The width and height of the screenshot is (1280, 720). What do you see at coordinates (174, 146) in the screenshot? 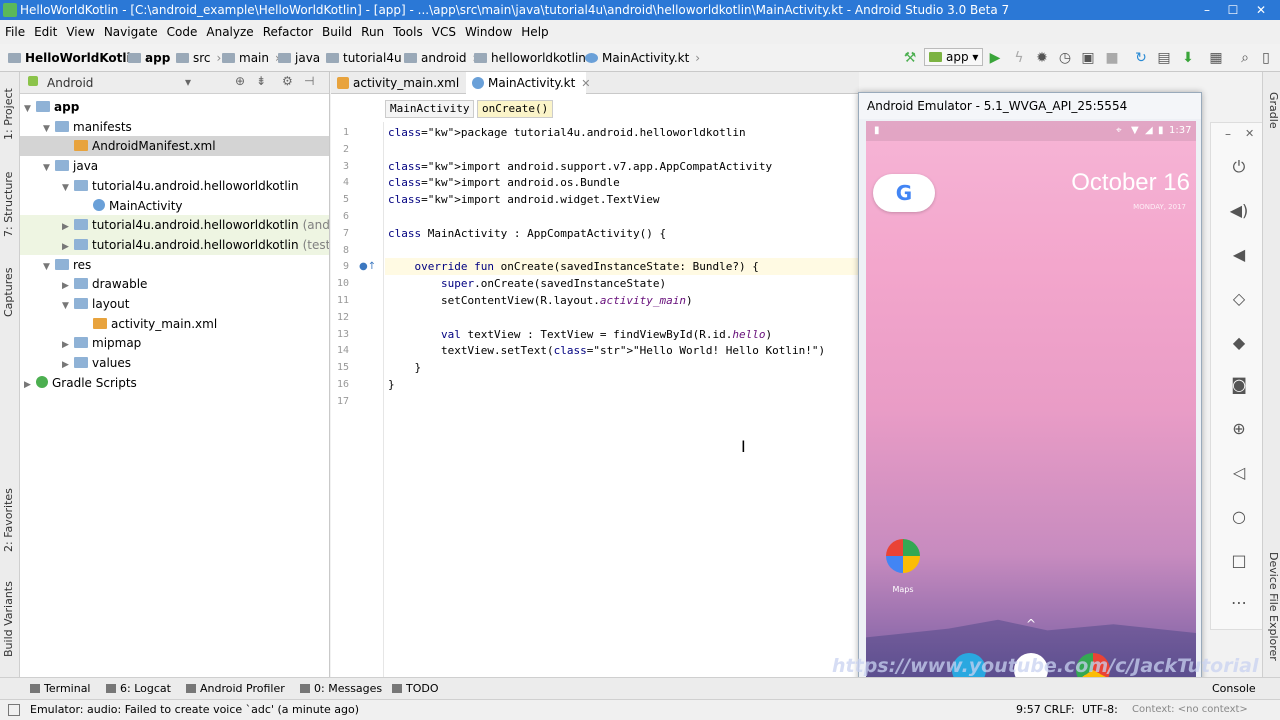
I see `tree-item: AndroidManifest.xml` at bounding box center [174, 146].